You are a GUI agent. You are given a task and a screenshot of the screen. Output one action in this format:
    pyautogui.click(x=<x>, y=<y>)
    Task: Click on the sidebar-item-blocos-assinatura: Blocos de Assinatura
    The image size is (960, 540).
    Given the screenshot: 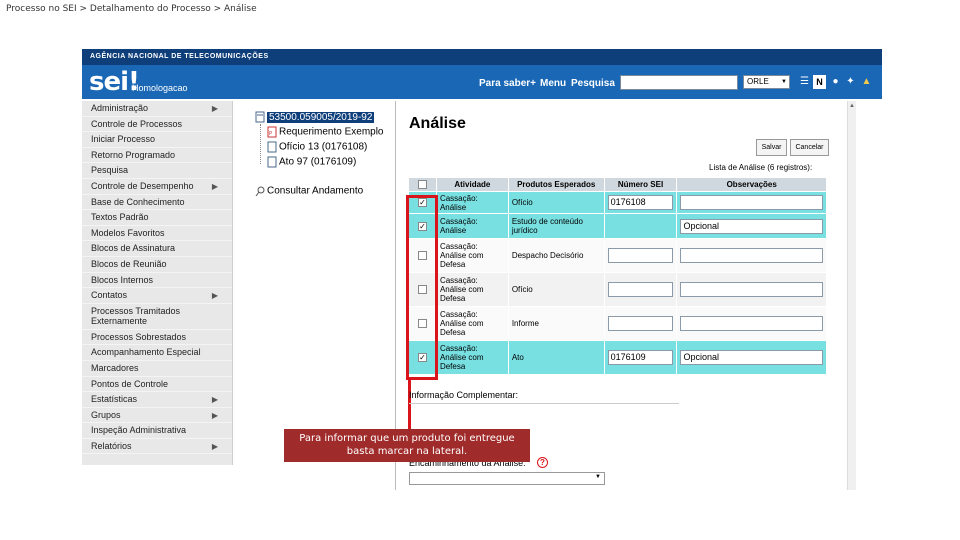 What is the action you would take?
    pyautogui.click(x=157, y=249)
    